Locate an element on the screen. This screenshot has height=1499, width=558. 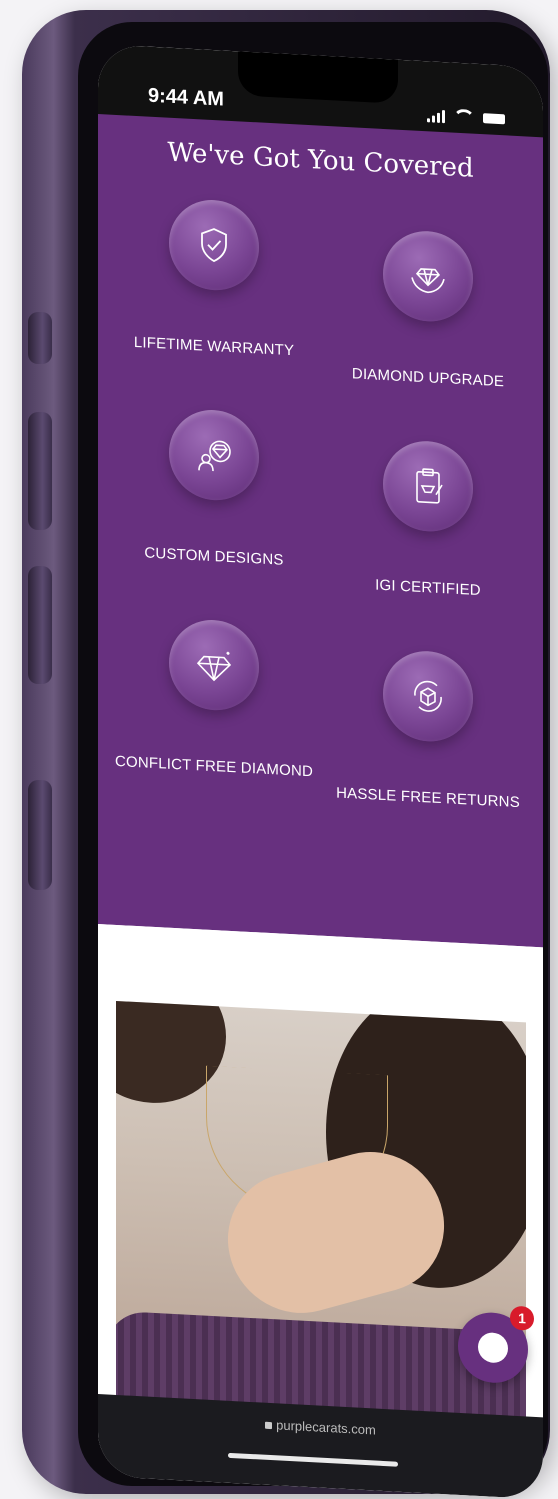
diamond-hands-icon is located at coordinates (428, 276).